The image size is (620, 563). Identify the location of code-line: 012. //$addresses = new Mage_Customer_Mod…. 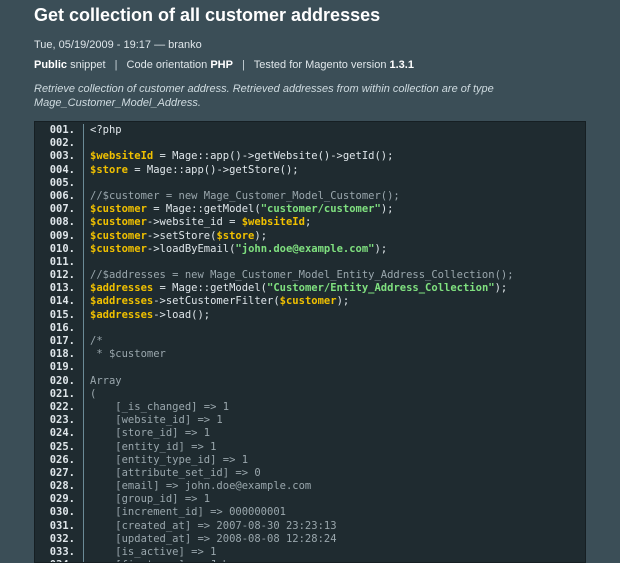
(310, 276).